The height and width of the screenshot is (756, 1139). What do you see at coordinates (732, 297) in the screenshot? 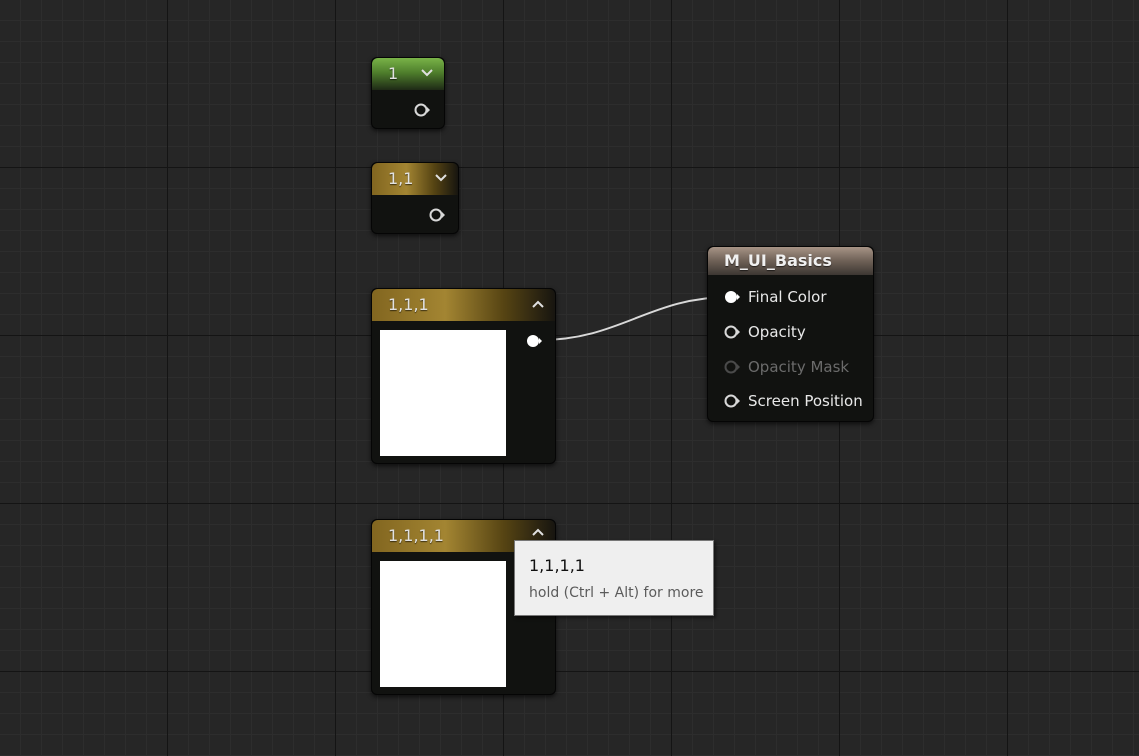
I see `input-pin-final-color` at bounding box center [732, 297].